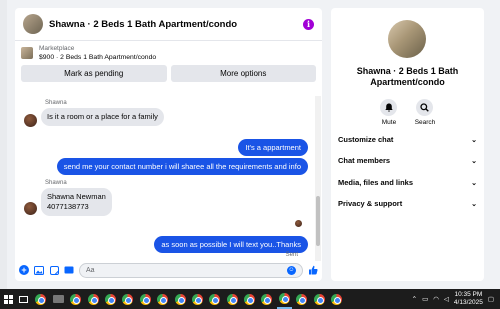 This screenshot has height=309, width=500. What do you see at coordinates (388, 107) in the screenshot?
I see `mute-button` at bounding box center [388, 107].